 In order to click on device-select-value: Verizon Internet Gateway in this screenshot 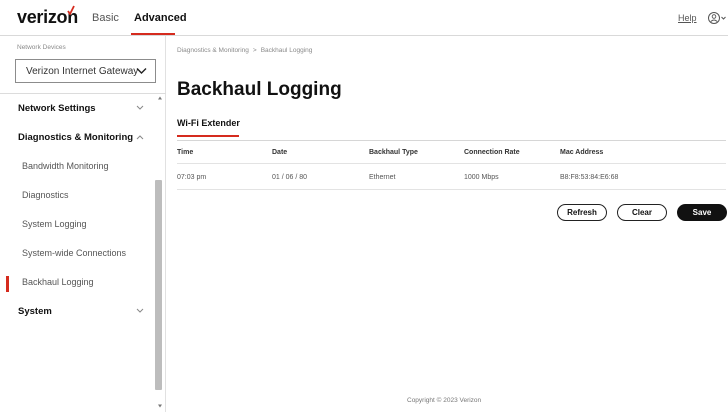, I will do `click(82, 71)`.